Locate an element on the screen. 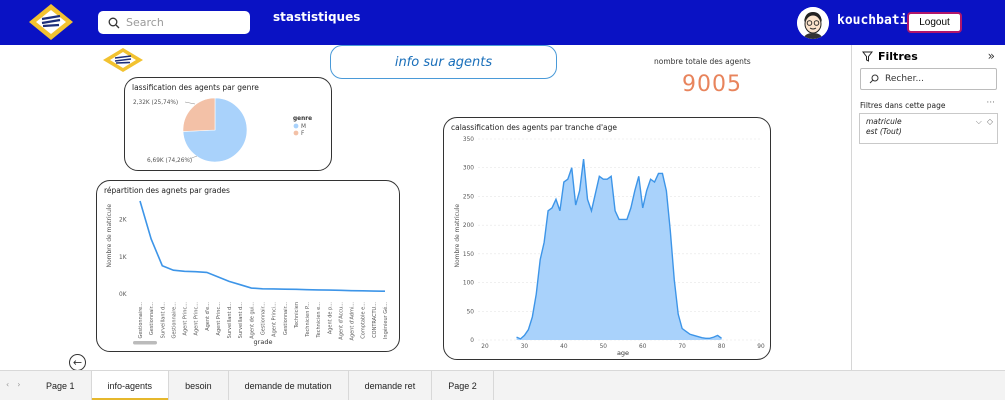 Image resolution: width=1005 pixels, height=400 pixels. avatar is located at coordinates (813, 23).